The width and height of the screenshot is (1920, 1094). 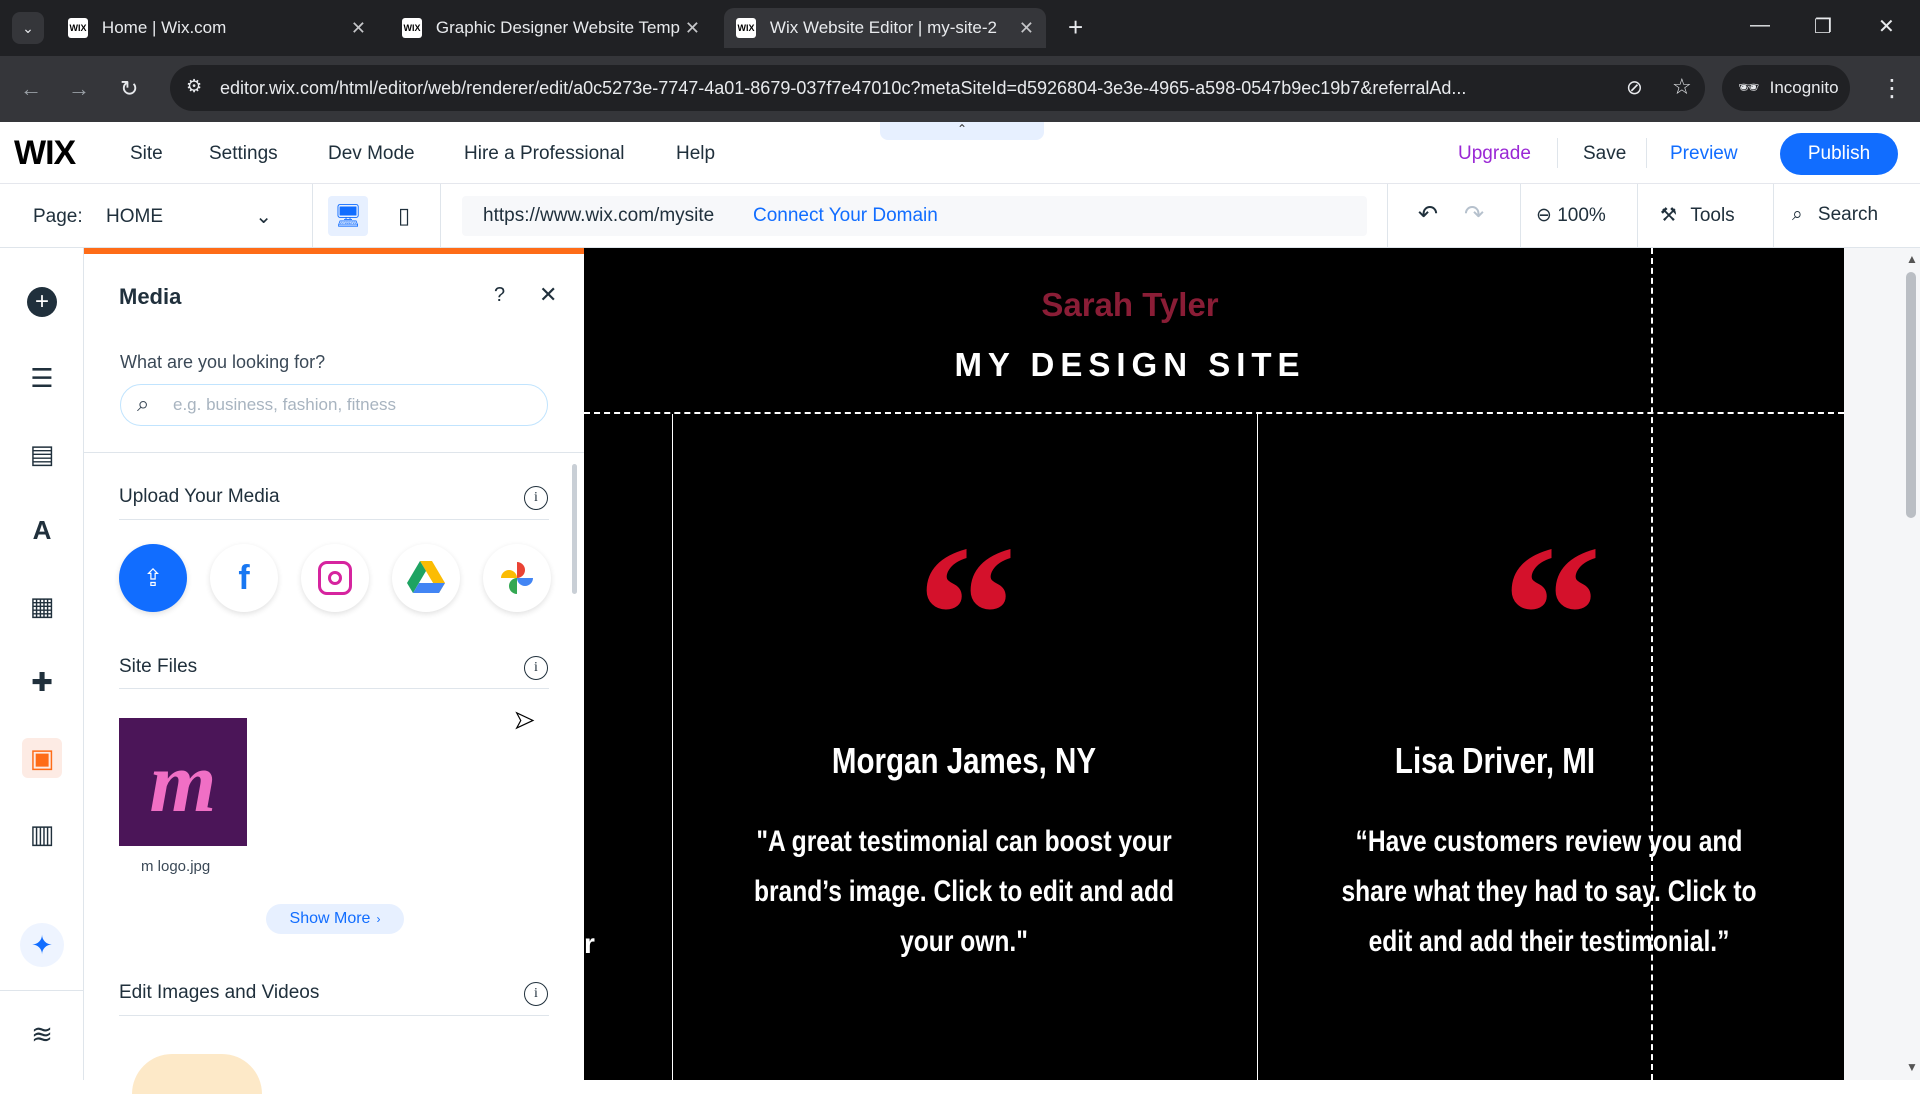 I want to click on ai-sparkle-icon: ✦, so click(x=42, y=945).